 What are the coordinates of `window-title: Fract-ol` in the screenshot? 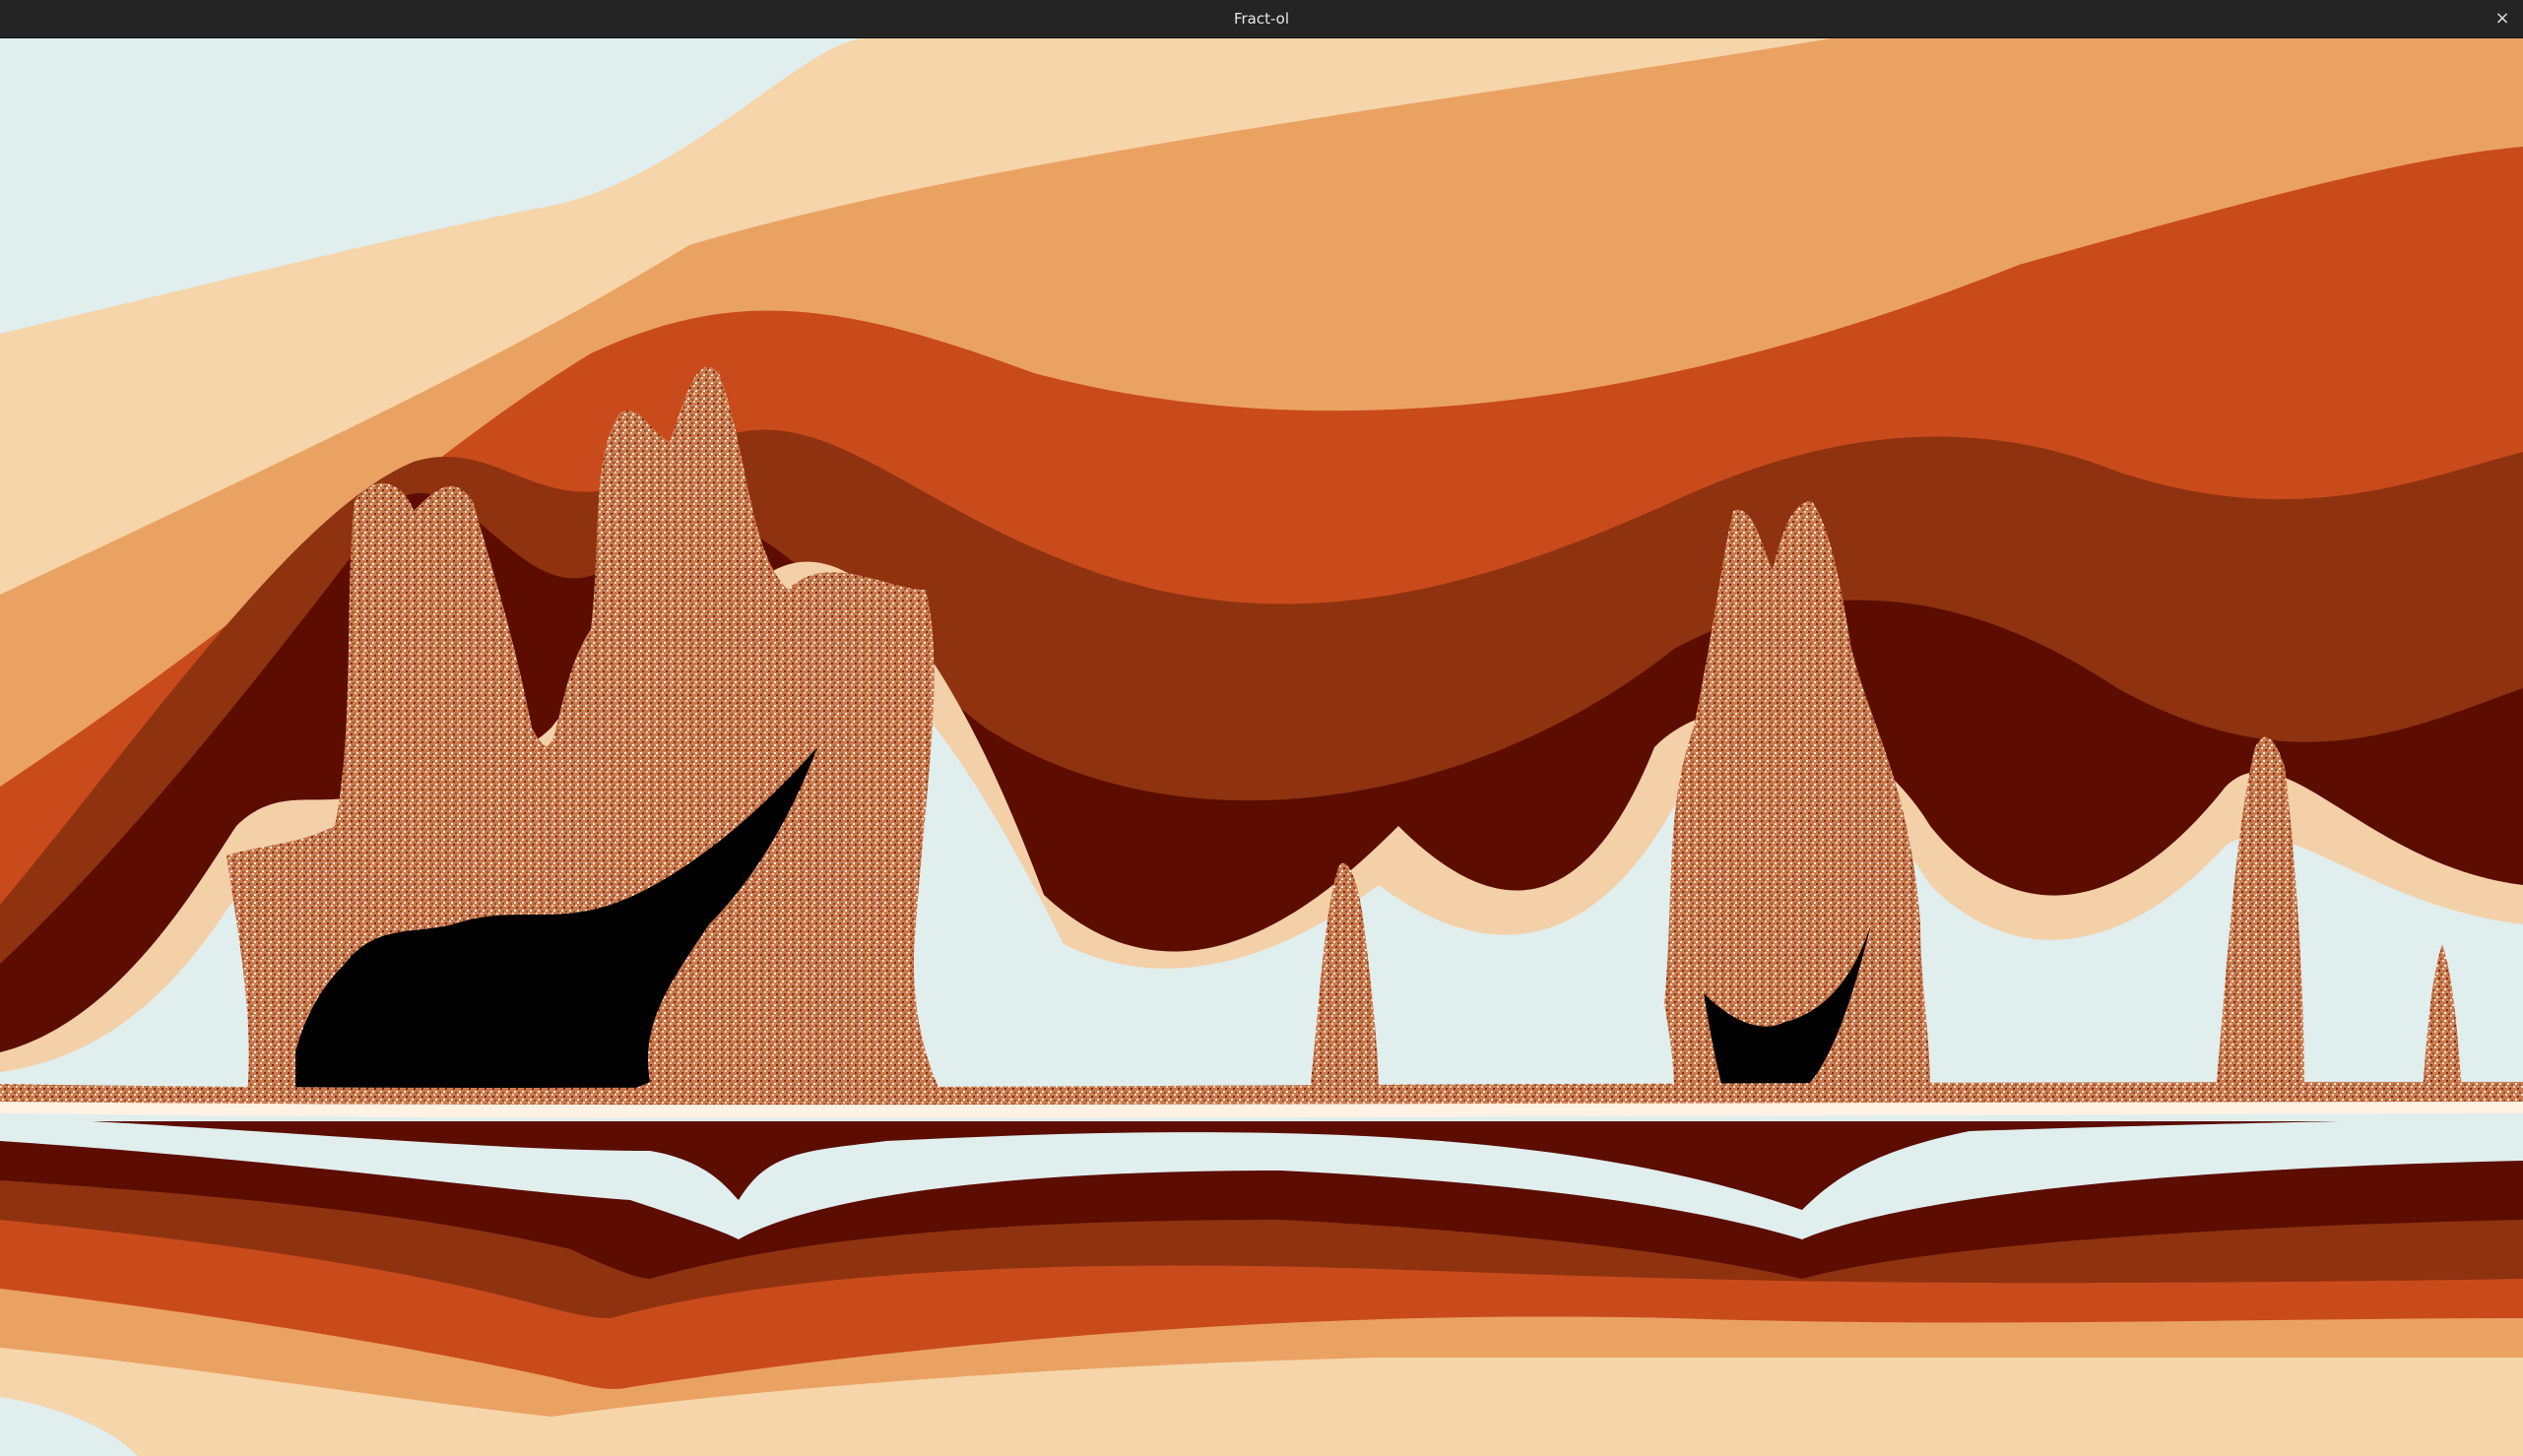 It's located at (1261, 19).